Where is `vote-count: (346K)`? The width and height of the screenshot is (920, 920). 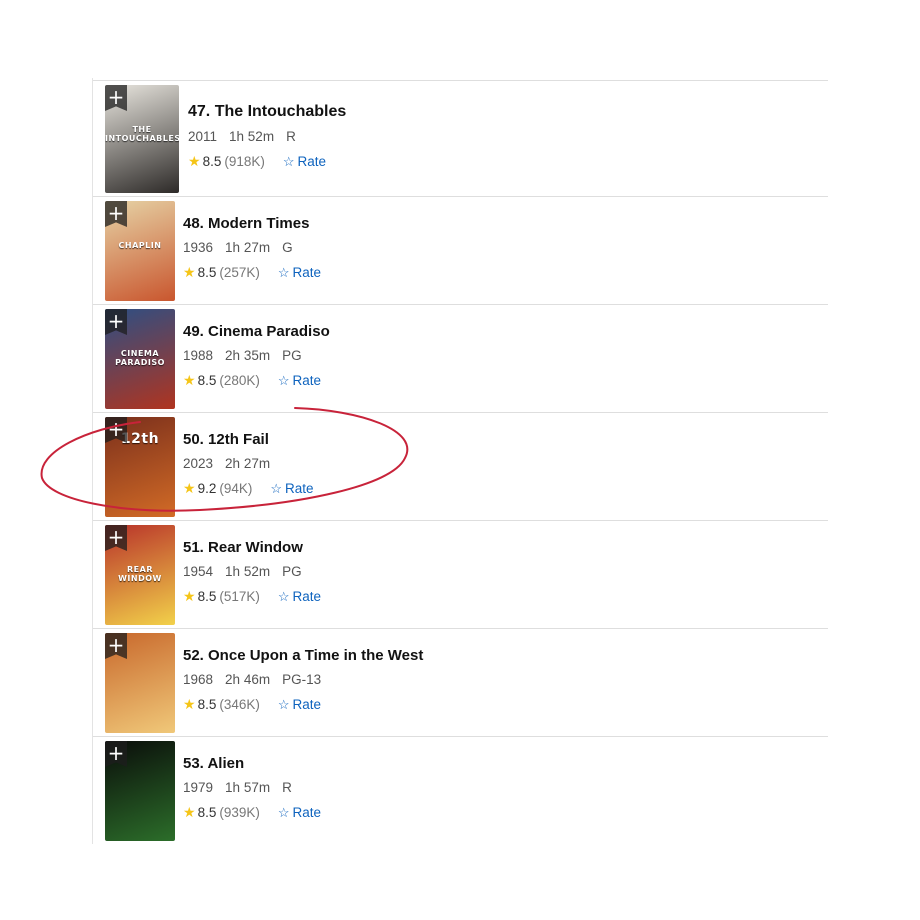
vote-count: (346K) is located at coordinates (239, 704).